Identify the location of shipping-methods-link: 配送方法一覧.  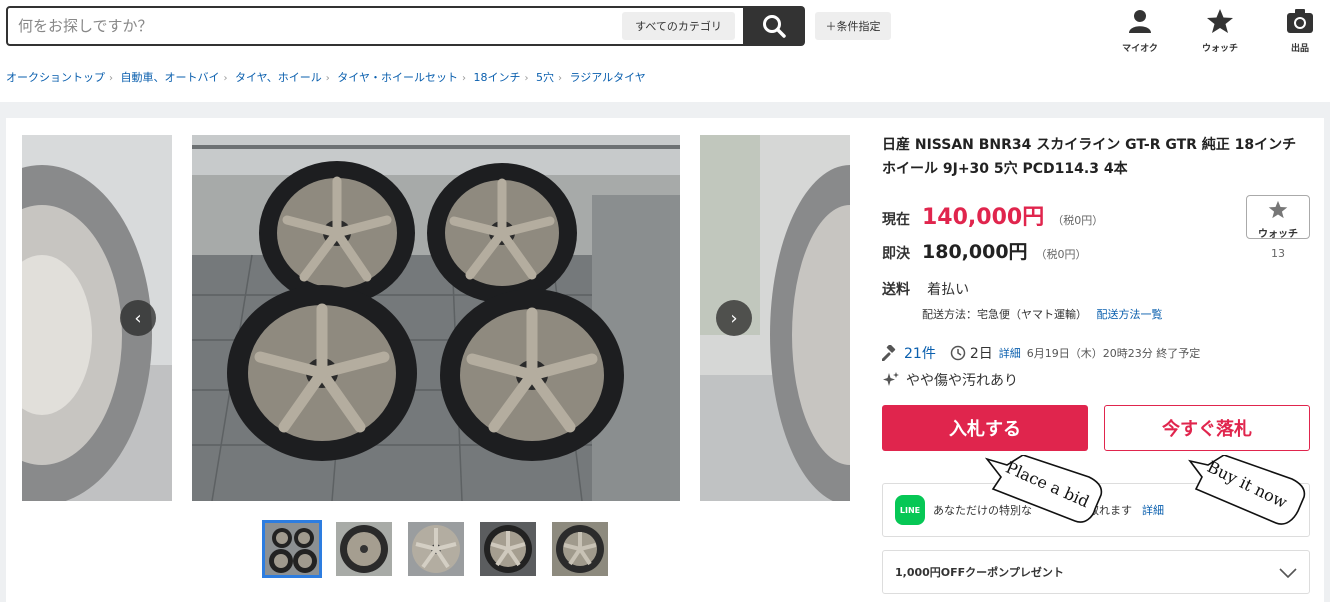
(1130, 314).